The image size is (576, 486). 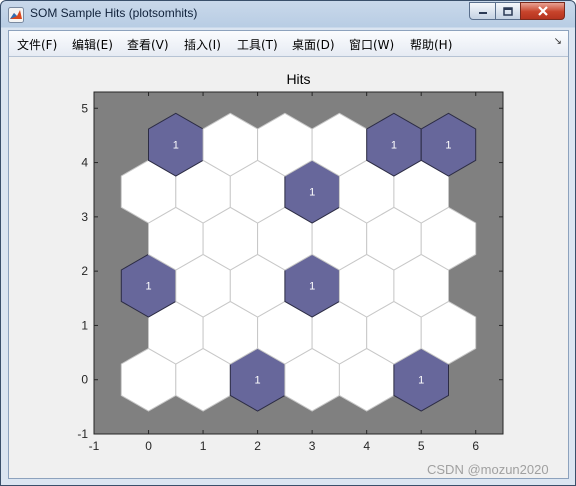 What do you see at coordinates (366, 446) in the screenshot?
I see `x-tick-label: 4` at bounding box center [366, 446].